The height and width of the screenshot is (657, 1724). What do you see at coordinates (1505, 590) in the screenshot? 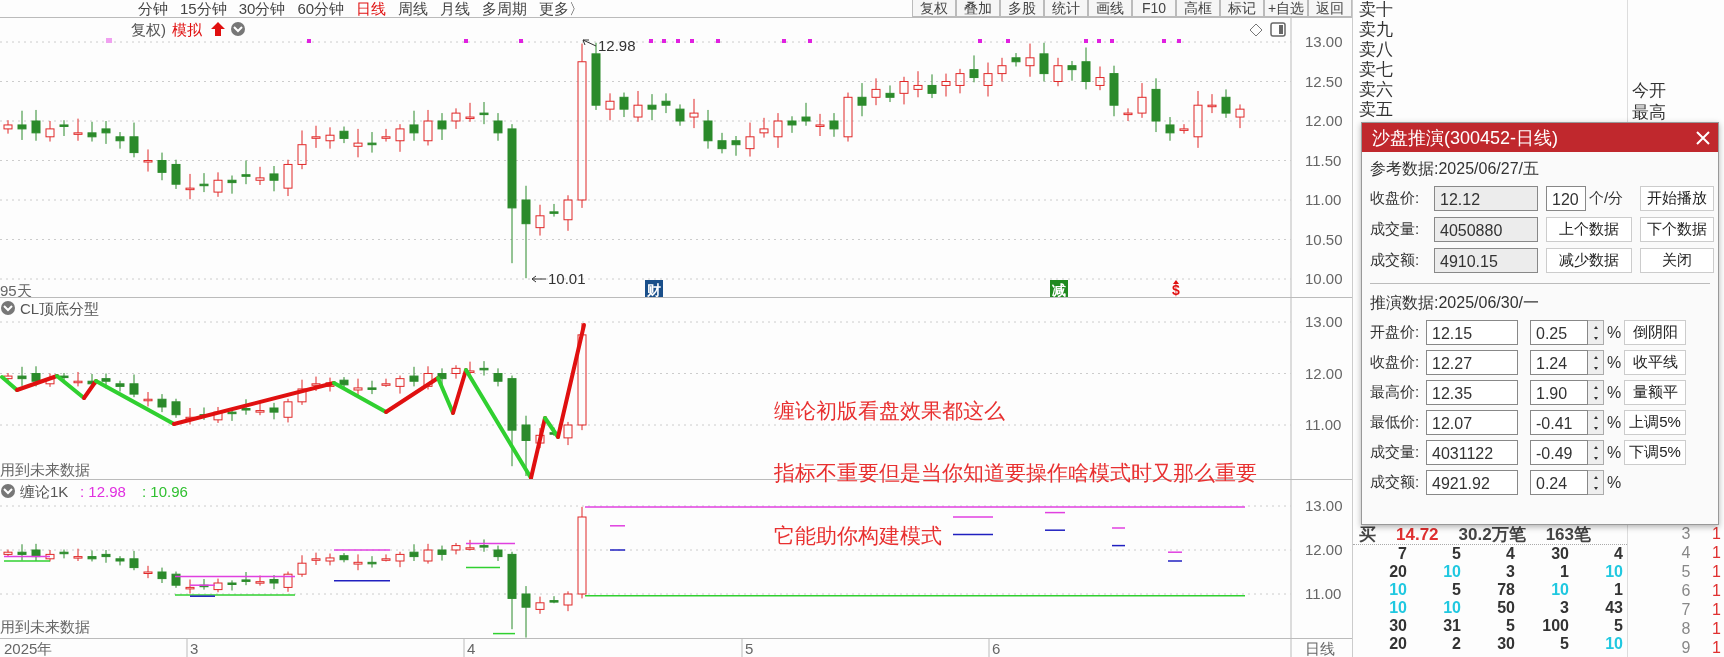
I see `trade-volume: 78` at bounding box center [1505, 590].